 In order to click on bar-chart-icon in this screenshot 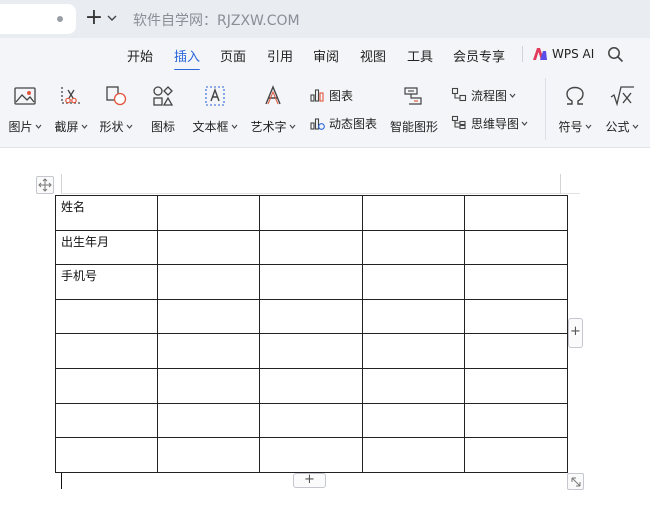, I will do `click(317, 95)`.